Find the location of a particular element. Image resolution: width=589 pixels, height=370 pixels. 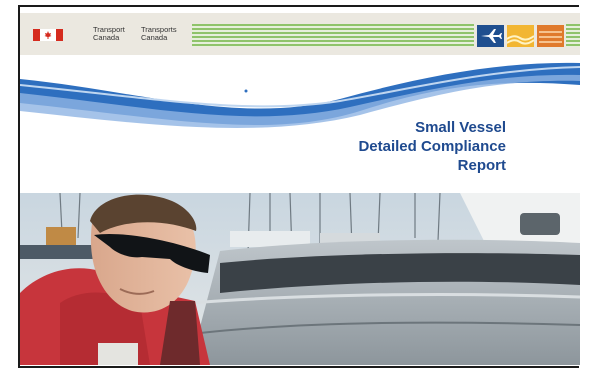

title-line1: Small Vessel is located at coordinates (460, 127).